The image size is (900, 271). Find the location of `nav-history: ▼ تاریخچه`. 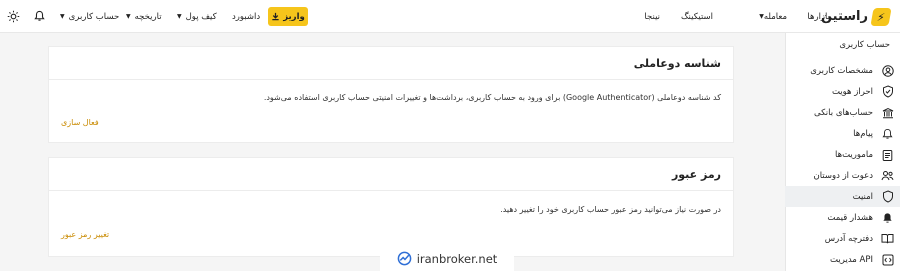

nav-history: ▼ تاریخچه is located at coordinates (144, 16).